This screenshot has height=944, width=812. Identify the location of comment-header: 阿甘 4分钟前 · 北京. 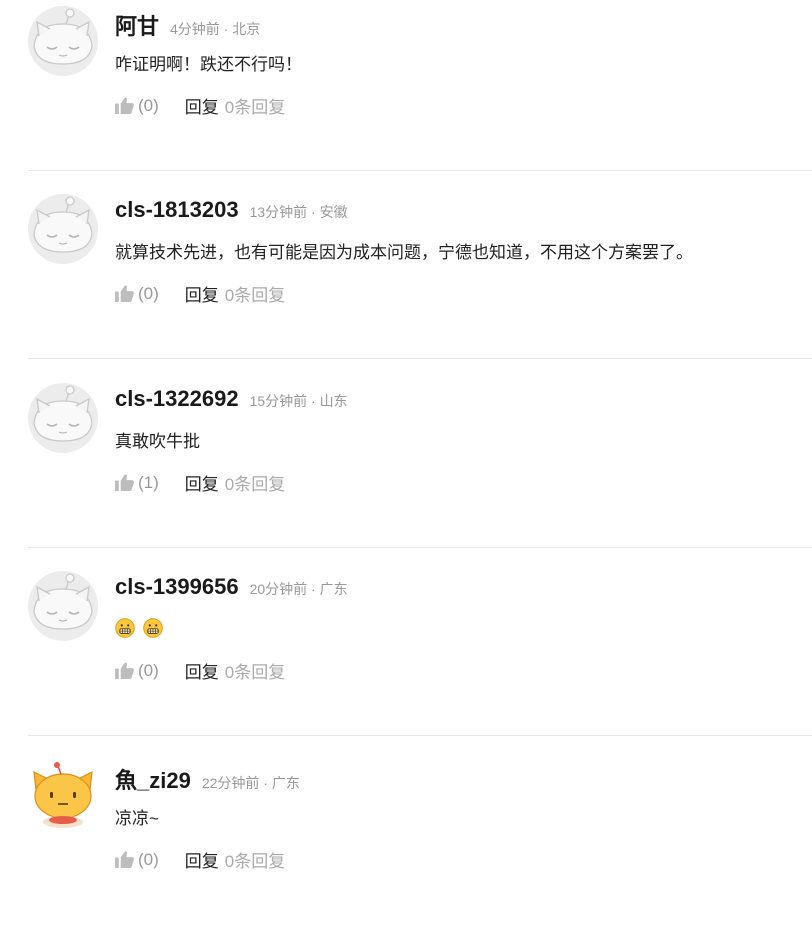
(187, 25).